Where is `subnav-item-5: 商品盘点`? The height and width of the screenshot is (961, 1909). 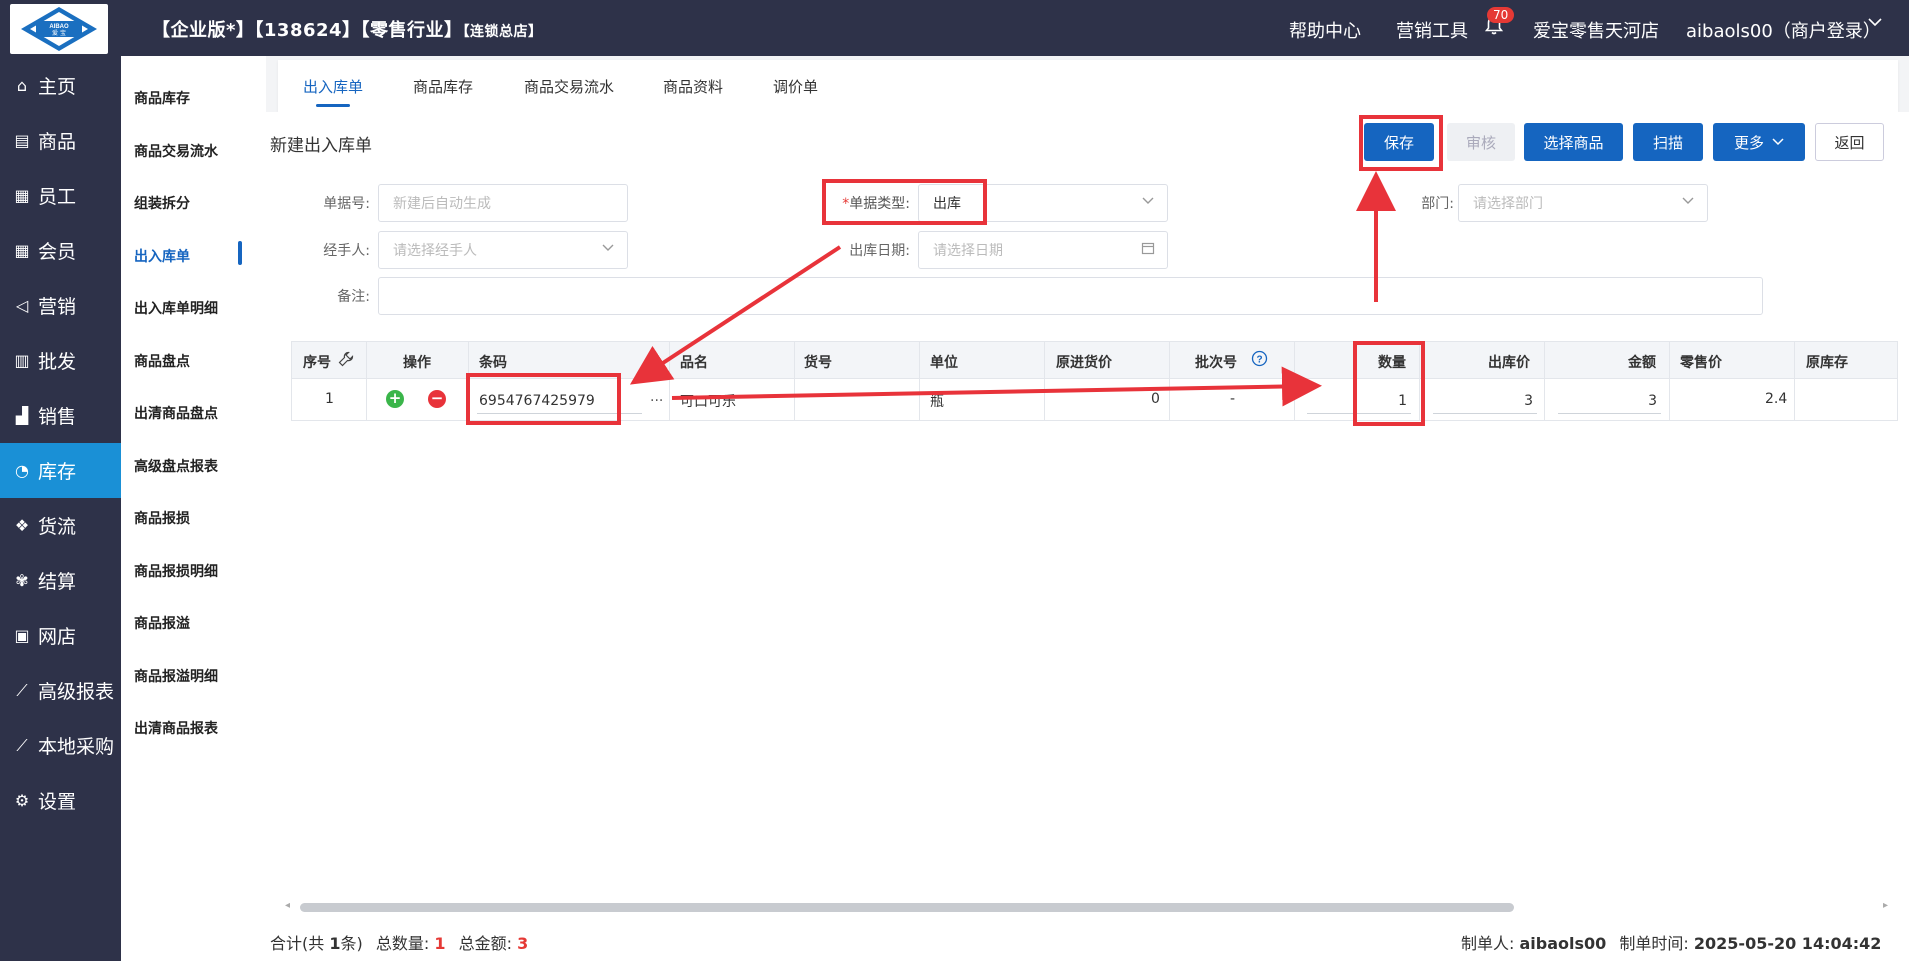
subnav-item-5: 商品盘点 is located at coordinates (162, 361).